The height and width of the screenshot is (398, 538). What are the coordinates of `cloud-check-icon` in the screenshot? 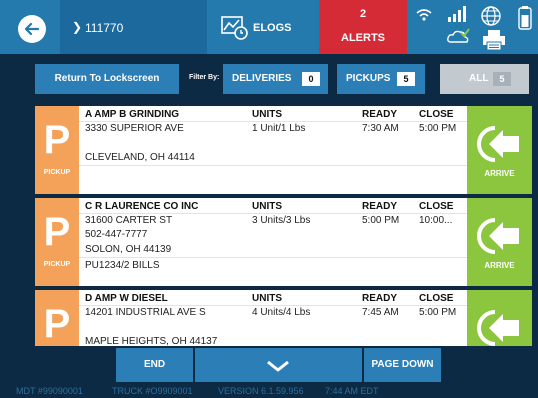 It's located at (458, 35).